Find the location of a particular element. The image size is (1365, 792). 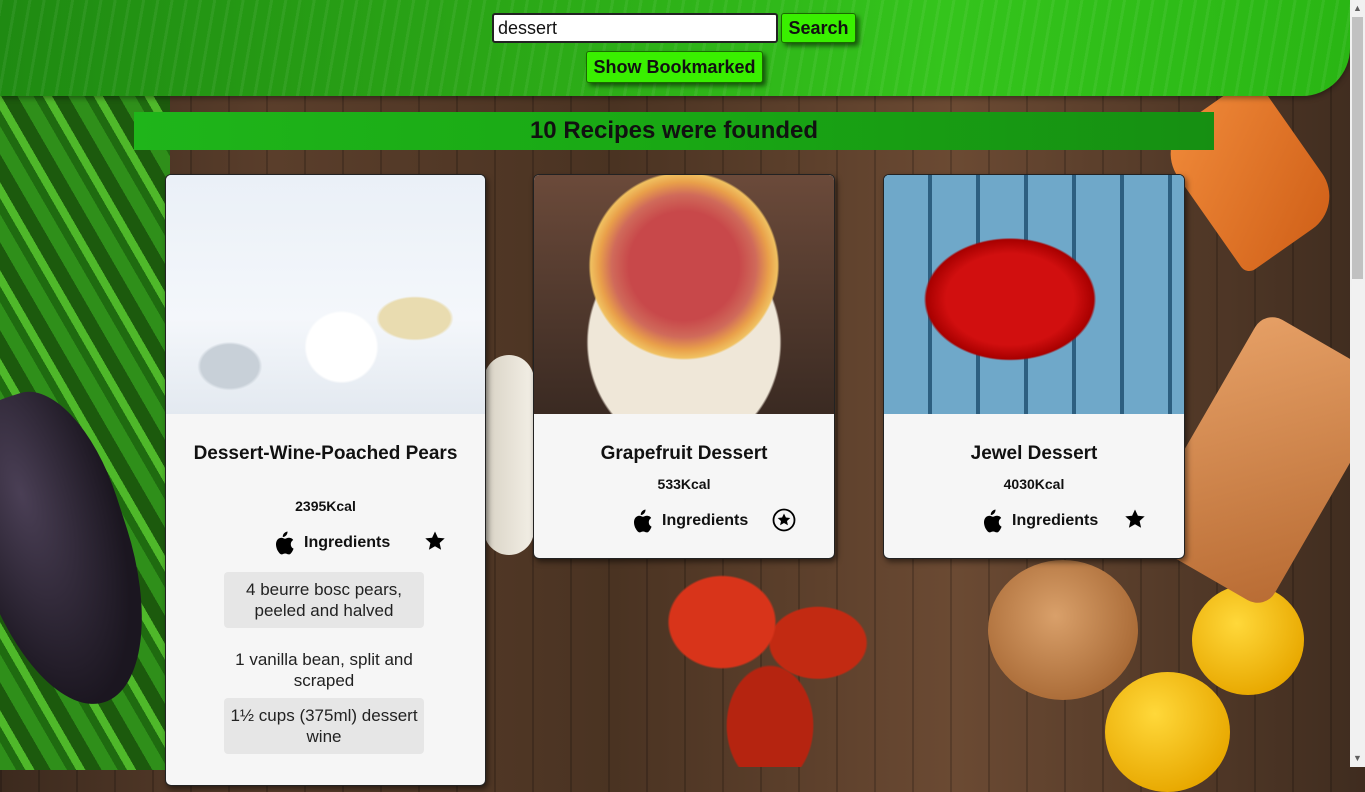

background-eggplant is located at coordinates (88, 550).